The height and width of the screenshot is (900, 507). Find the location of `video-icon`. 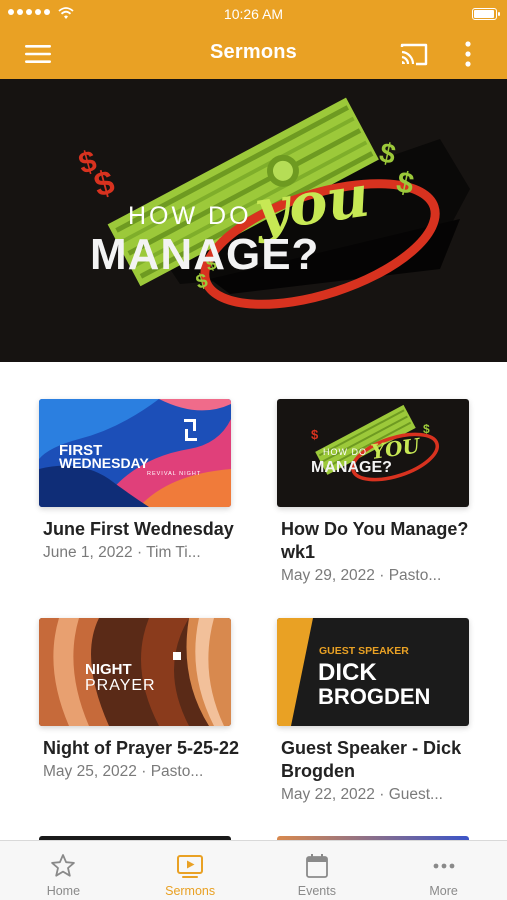

video-icon is located at coordinates (190, 866).